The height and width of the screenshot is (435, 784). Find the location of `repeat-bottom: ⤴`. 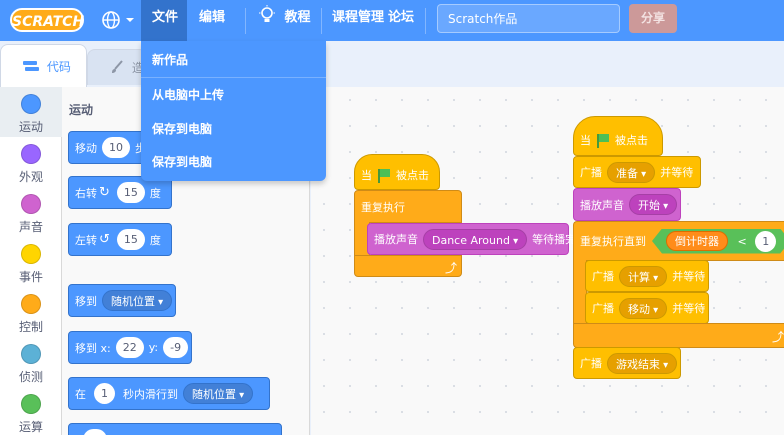

repeat-bottom: ⤴ is located at coordinates (678, 335).